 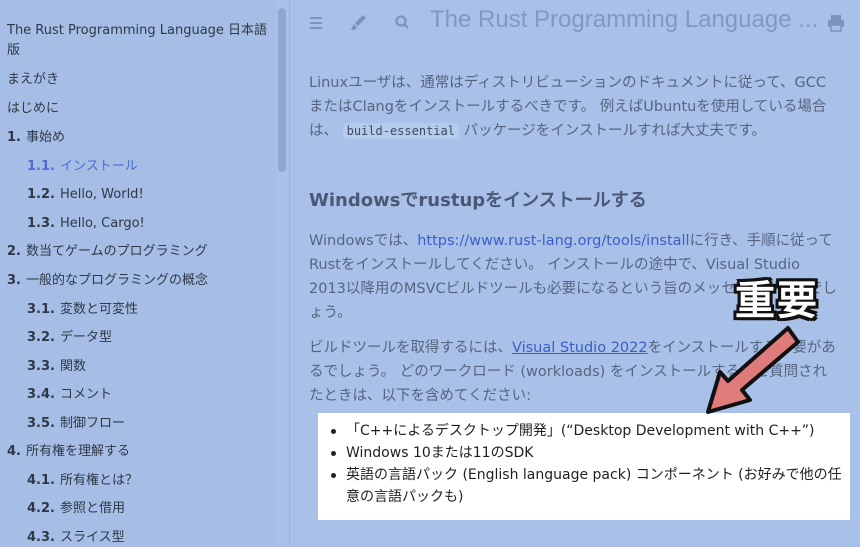 What do you see at coordinates (282, 90) in the screenshot?
I see `sidebar-scrollbar` at bounding box center [282, 90].